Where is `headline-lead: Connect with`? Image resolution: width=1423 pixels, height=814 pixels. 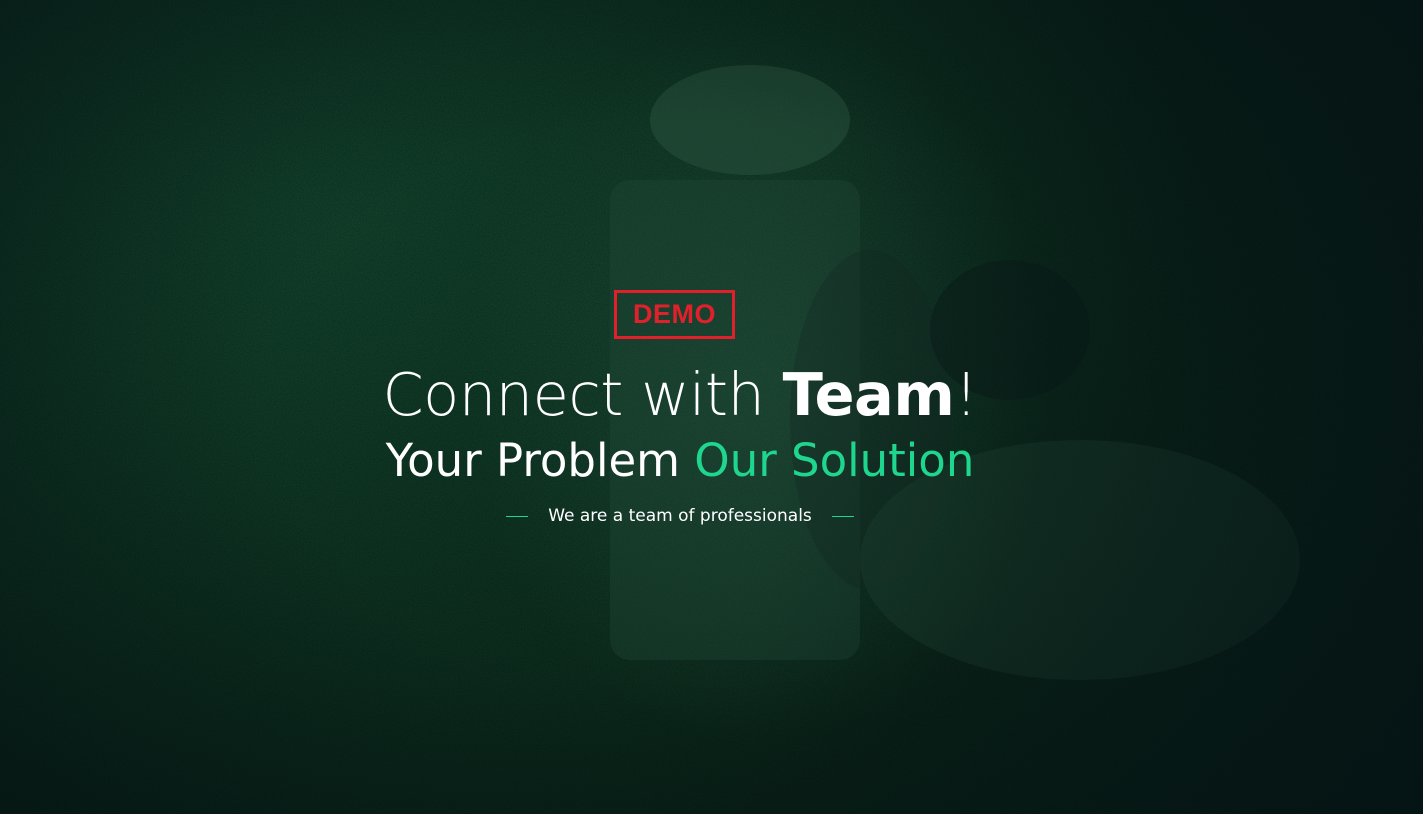
headline-lead: Connect with is located at coordinates (582, 394).